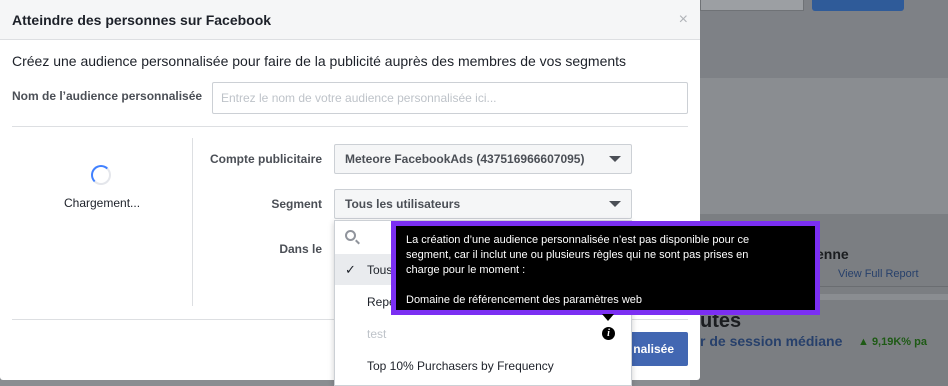  I want to click on background-primary-button, so click(858, 5).